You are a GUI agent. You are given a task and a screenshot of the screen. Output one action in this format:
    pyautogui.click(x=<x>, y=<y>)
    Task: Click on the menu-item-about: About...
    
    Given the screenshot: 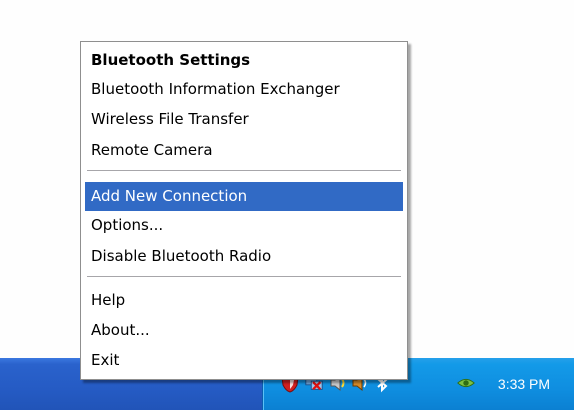 What is the action you would take?
    pyautogui.click(x=244, y=330)
    